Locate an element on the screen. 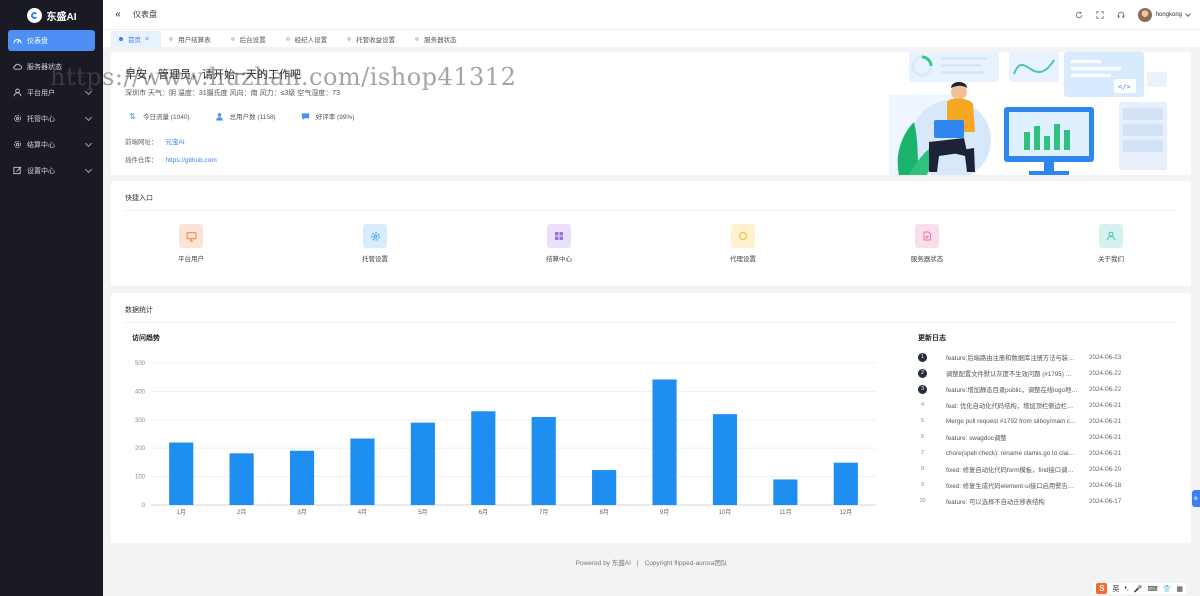  logo: 东盛AI is located at coordinates (51, 15).